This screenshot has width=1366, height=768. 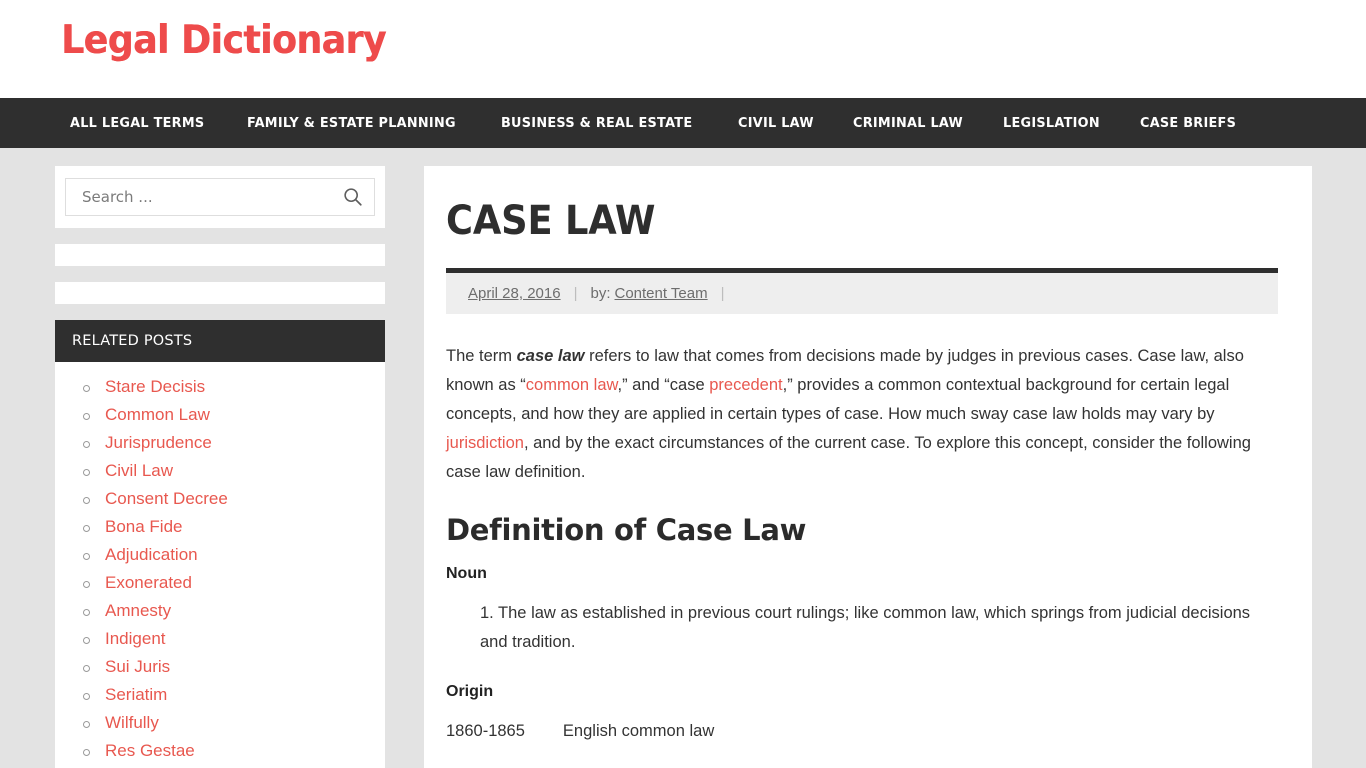 I want to click on article-meta: April 28, 2016 | by: Content Team |, so click(x=862, y=293).